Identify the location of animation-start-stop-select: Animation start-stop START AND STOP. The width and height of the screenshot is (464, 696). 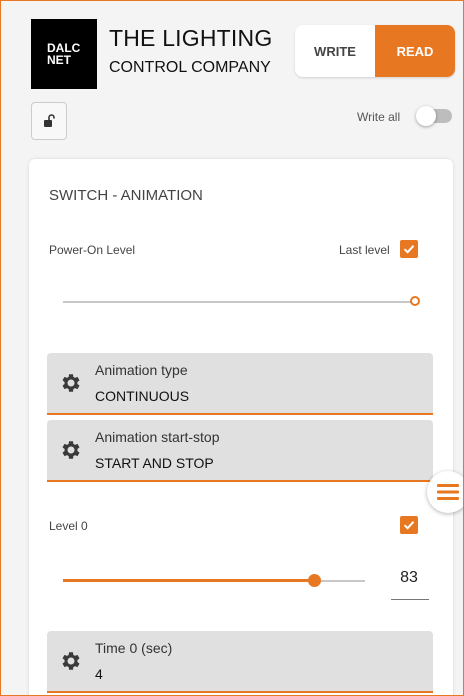
(240, 451).